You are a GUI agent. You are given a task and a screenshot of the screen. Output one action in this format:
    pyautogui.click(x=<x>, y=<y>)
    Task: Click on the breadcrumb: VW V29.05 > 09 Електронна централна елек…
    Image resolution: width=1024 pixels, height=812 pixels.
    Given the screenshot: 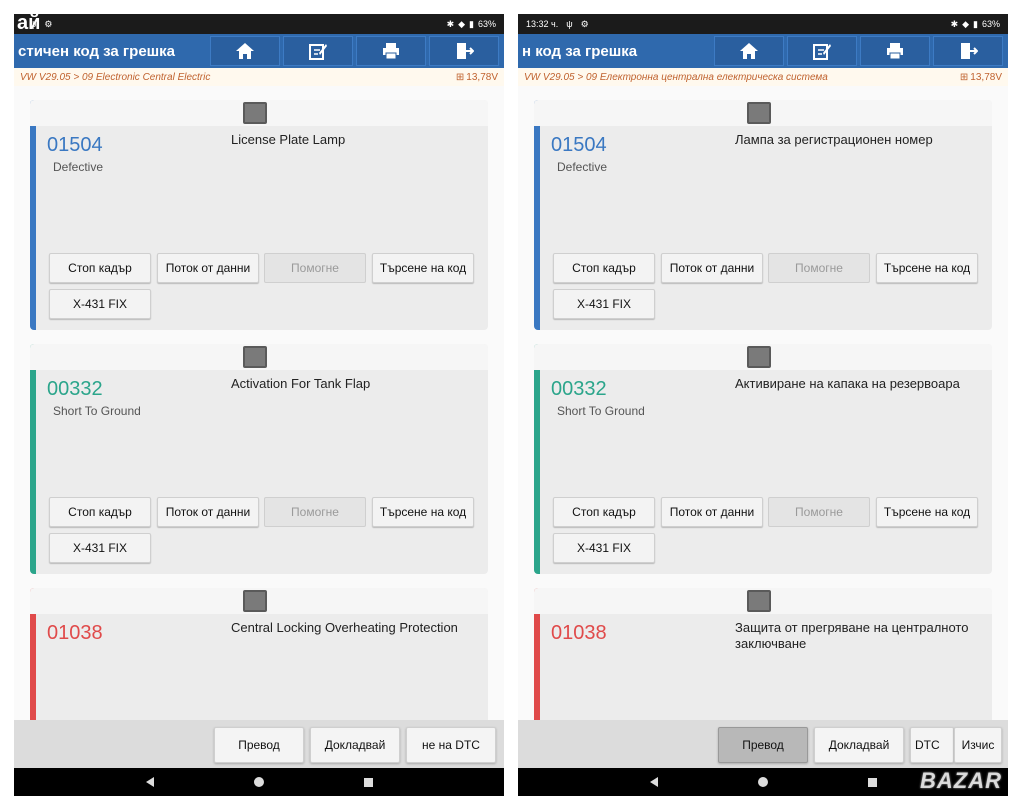 What is the action you would take?
    pyautogui.click(x=763, y=77)
    